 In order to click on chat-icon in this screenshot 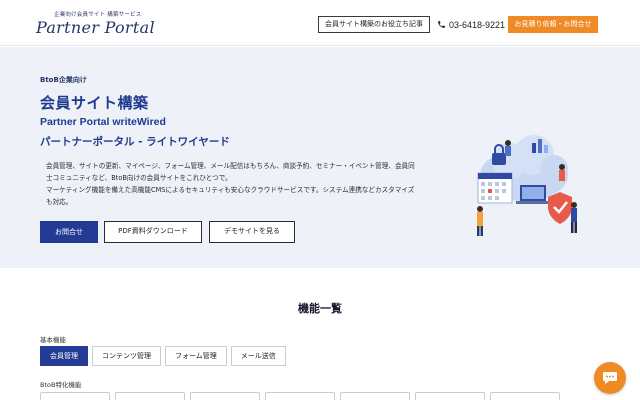, I will do `click(610, 378)`.